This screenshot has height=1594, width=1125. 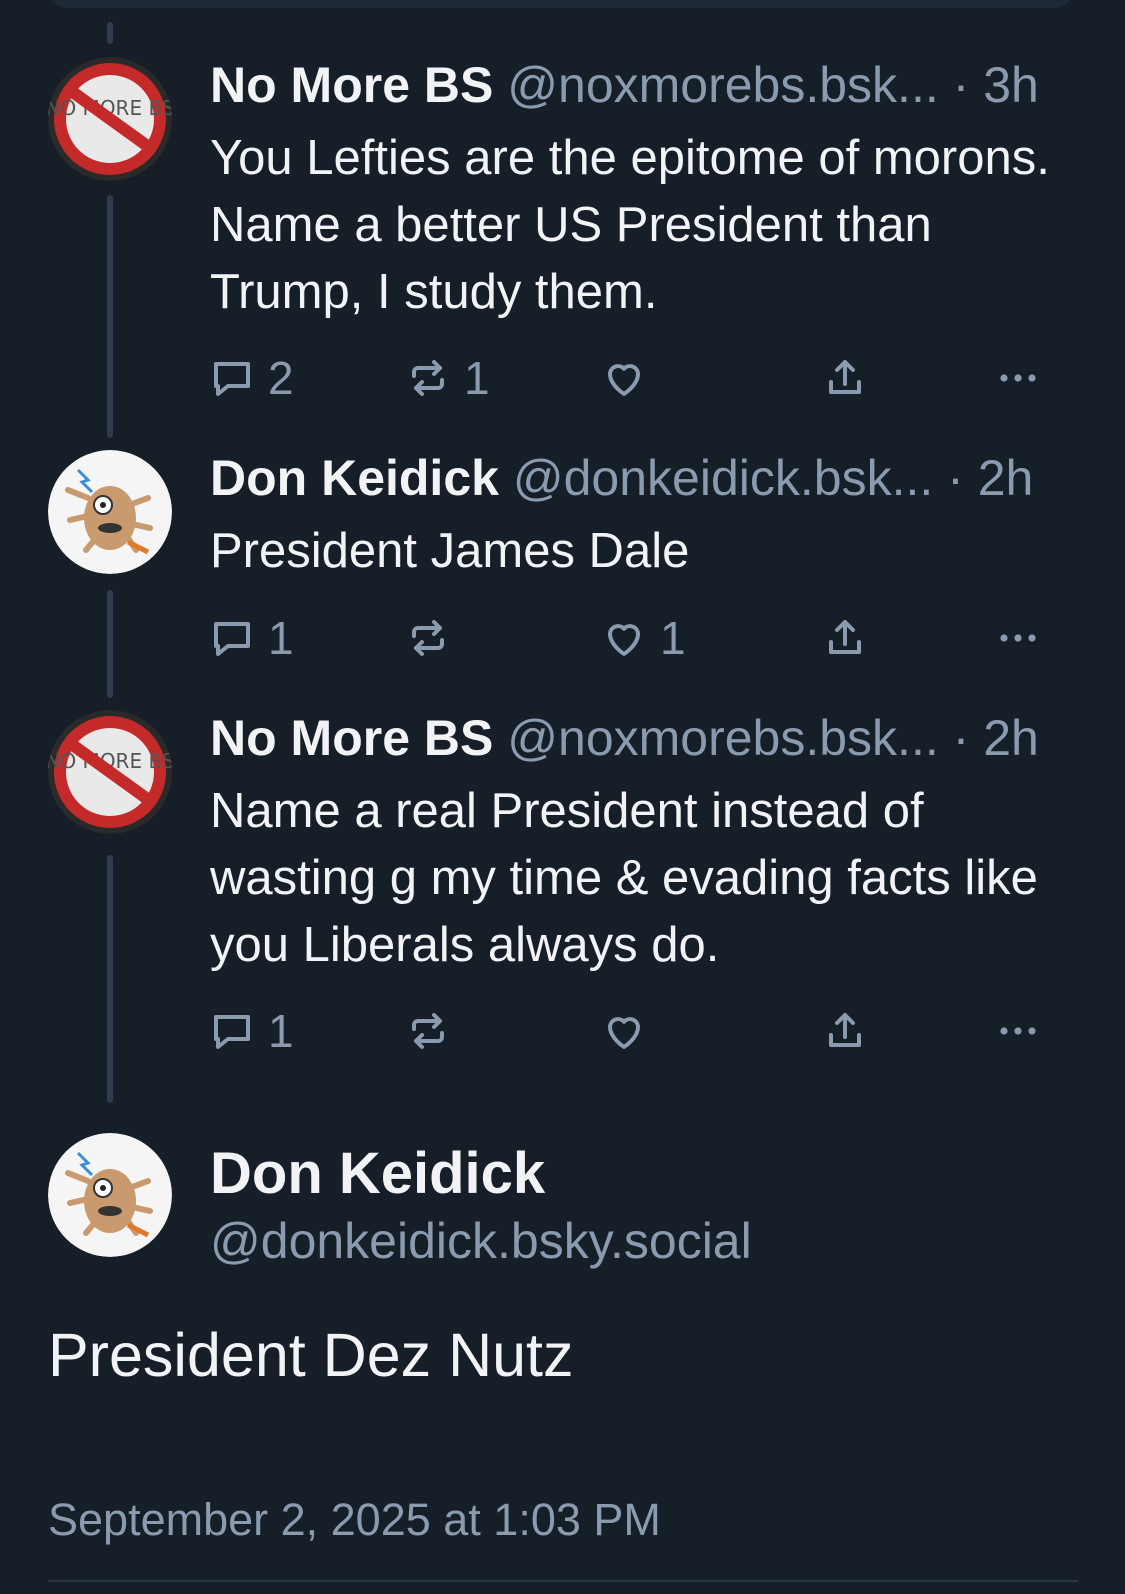 I want to click on top-card-edge, so click(x=561, y=4).